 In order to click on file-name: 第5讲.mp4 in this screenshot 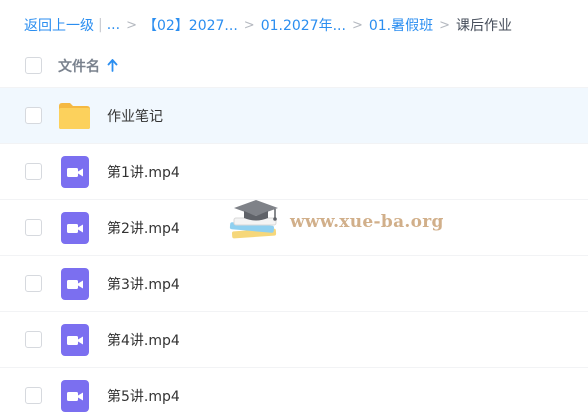, I will do `click(143, 396)`.